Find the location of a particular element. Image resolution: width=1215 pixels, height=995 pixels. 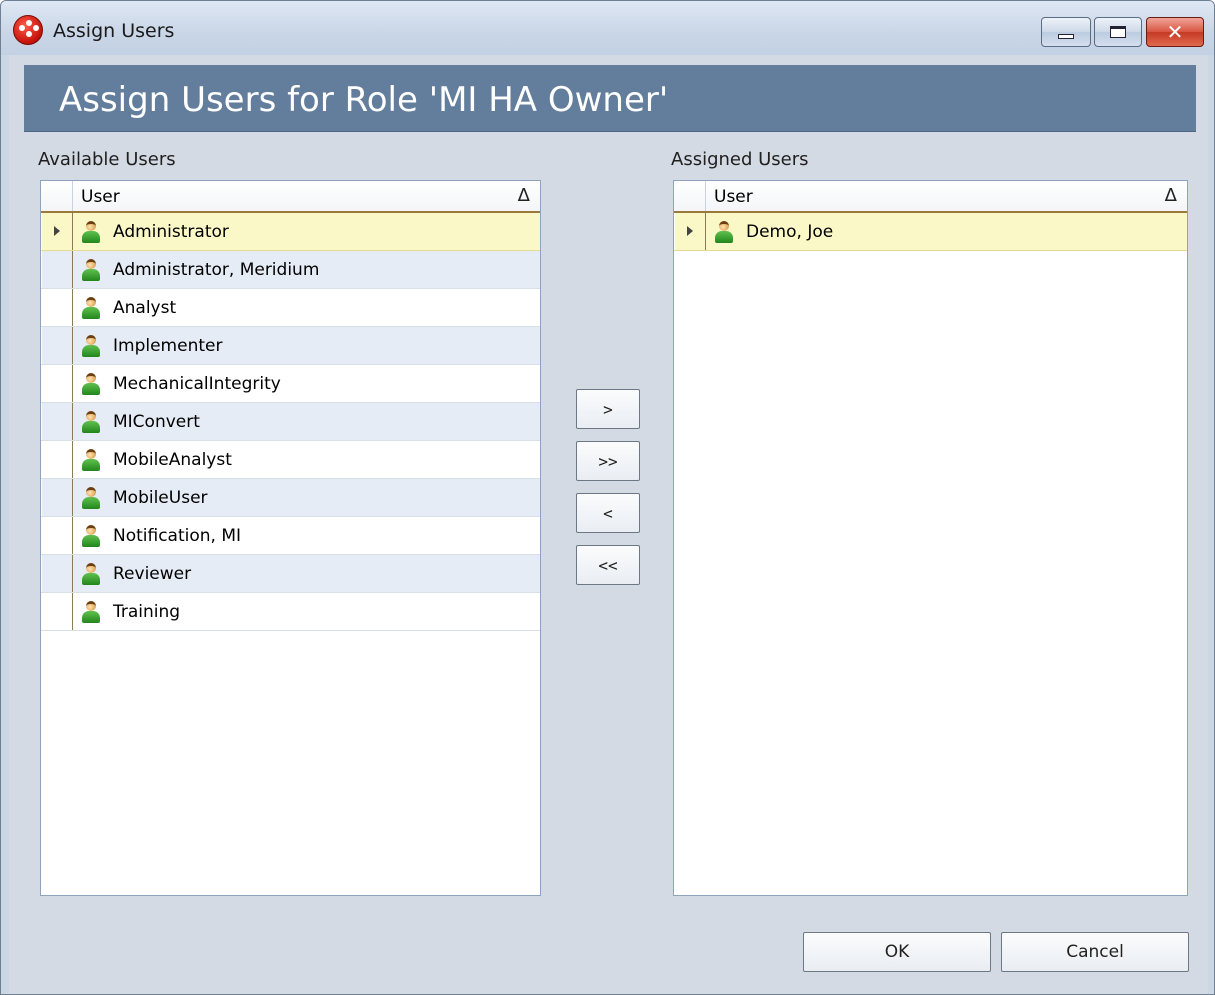

remove-all-button: << is located at coordinates (608, 565).